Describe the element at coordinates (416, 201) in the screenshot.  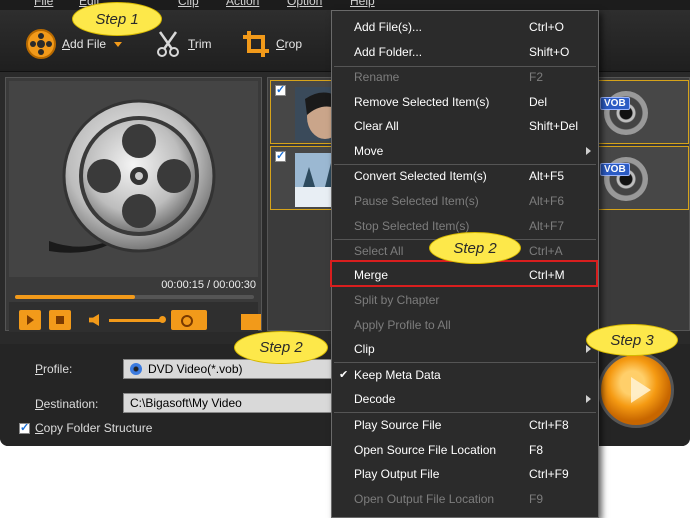
I see `menu-item-label: Pause Selected Item(s)` at that location.